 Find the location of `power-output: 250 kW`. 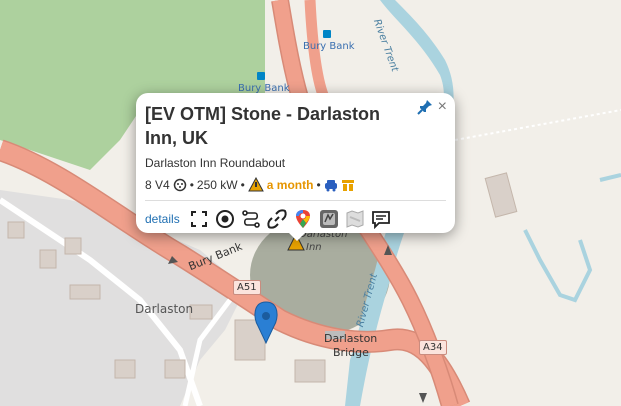

power-output: 250 kW is located at coordinates (217, 184).